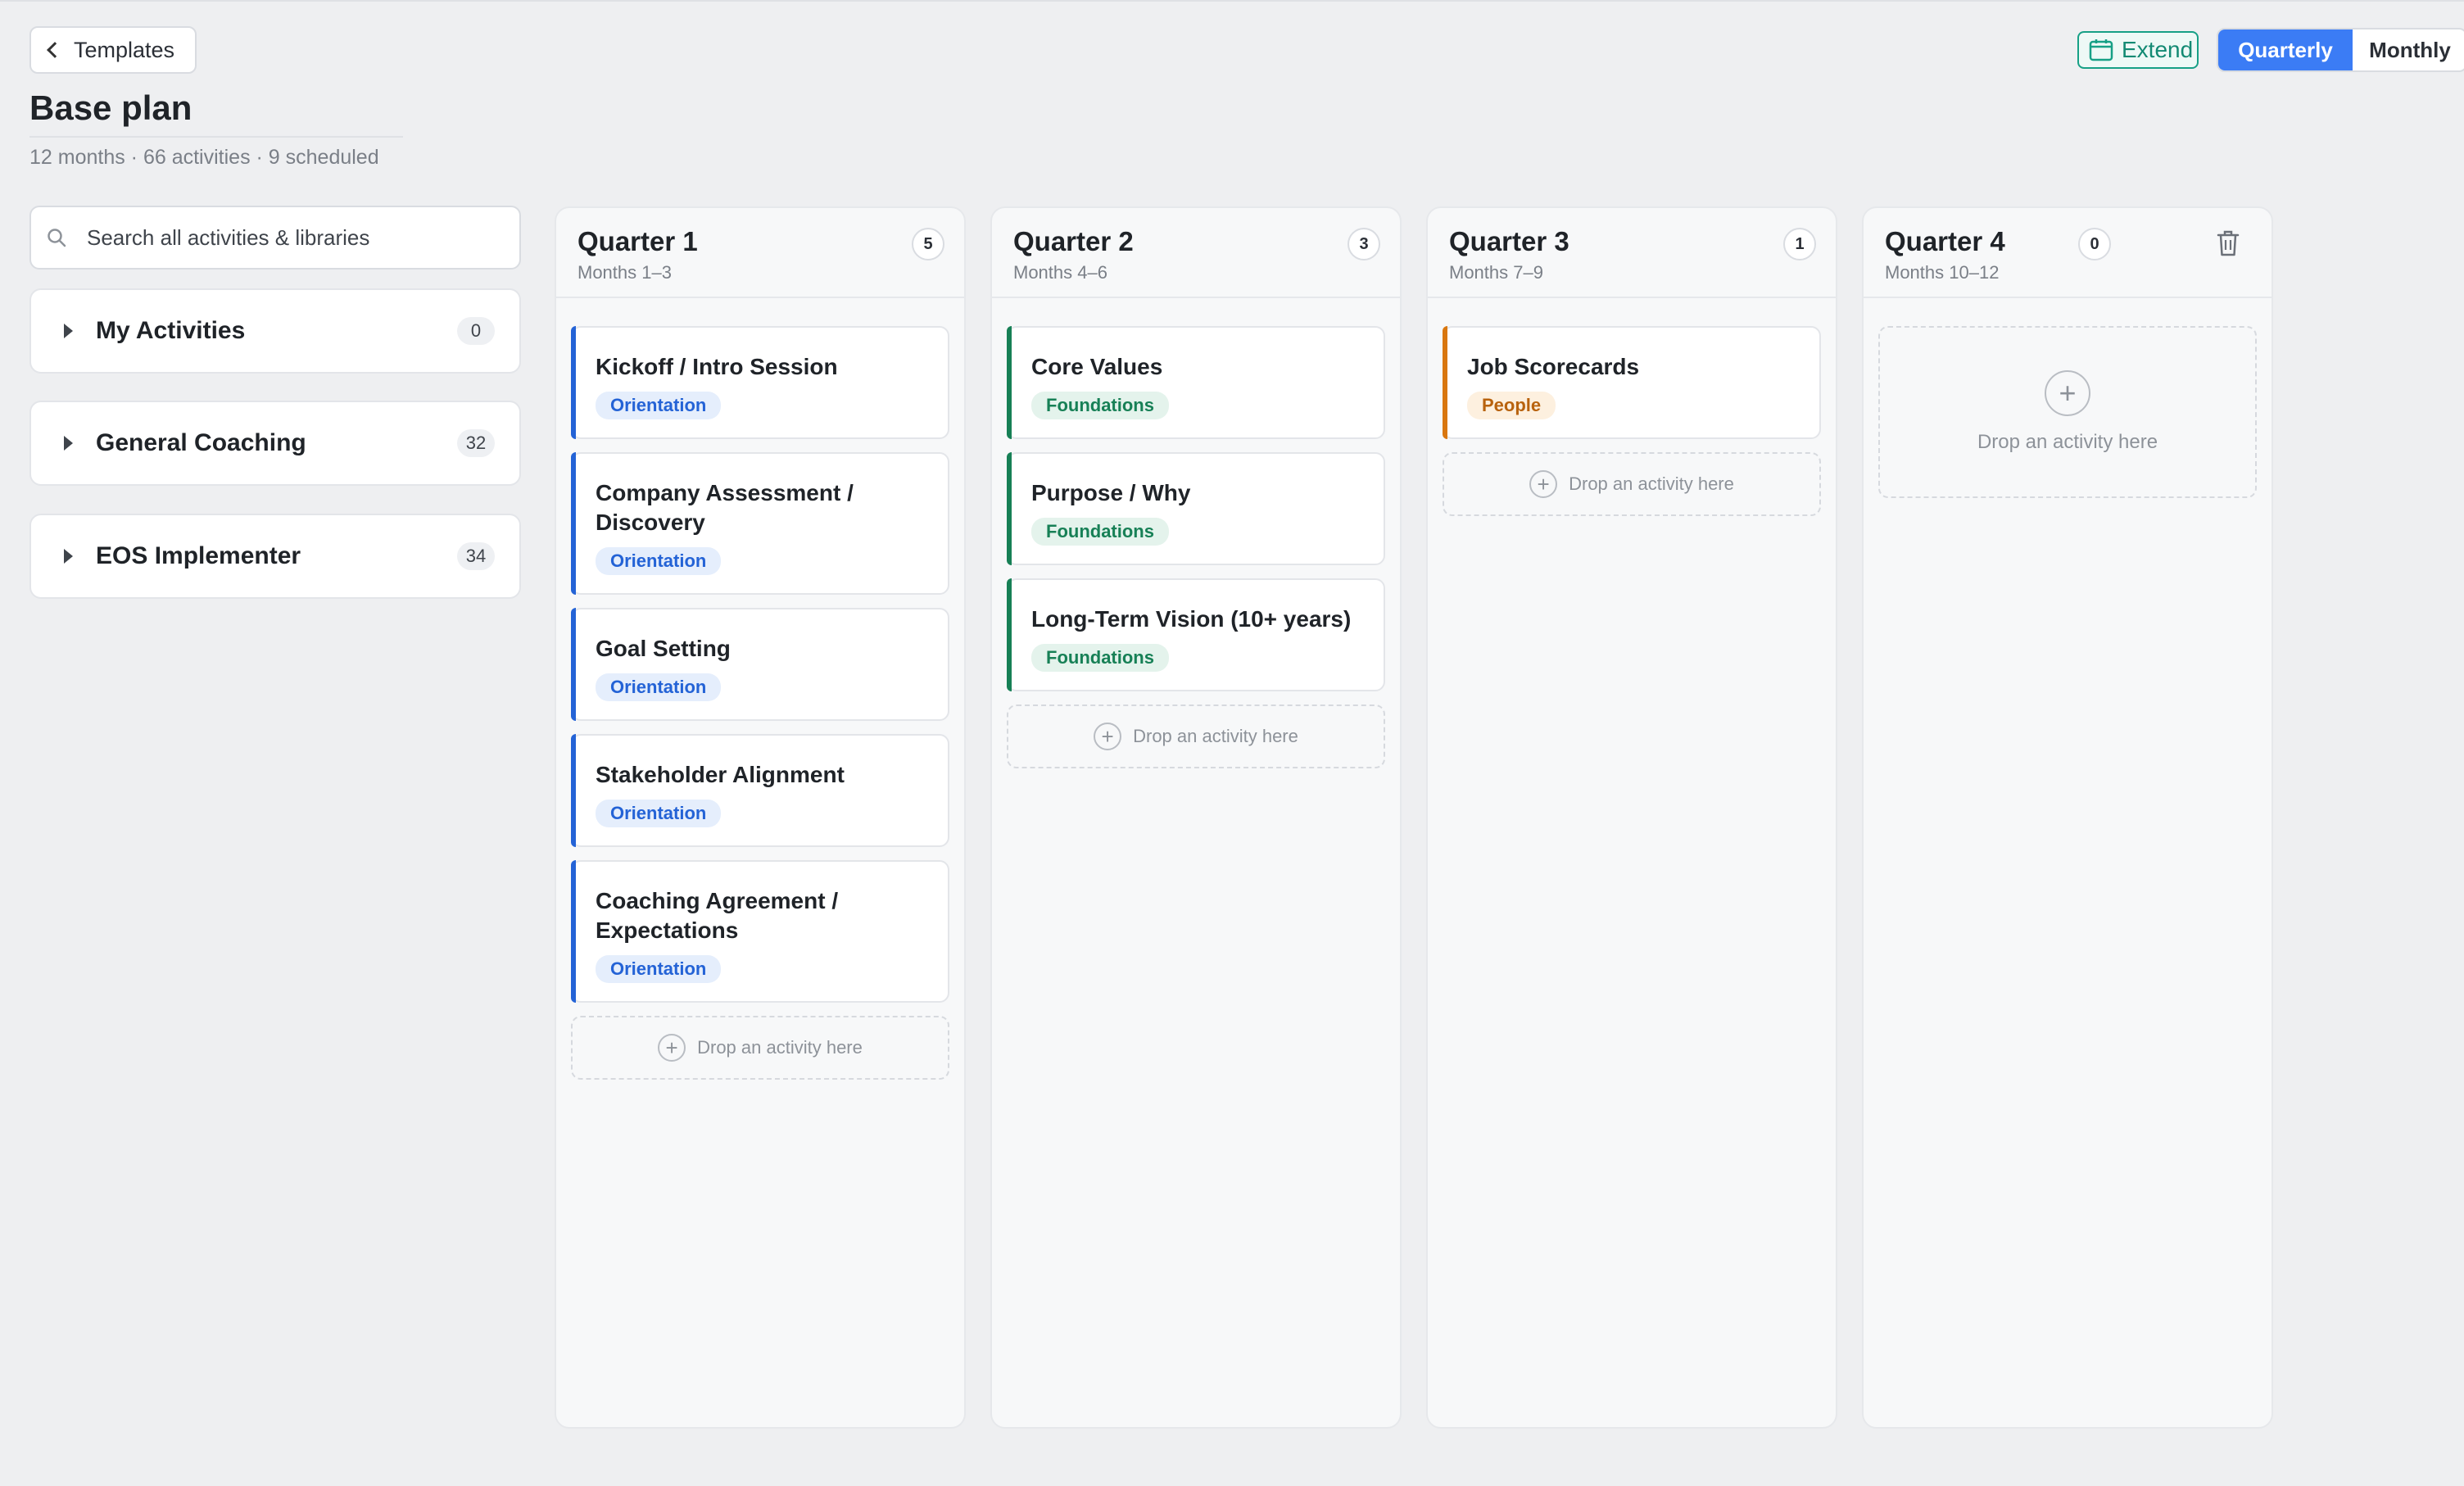  I want to click on search-input, so click(303, 237).